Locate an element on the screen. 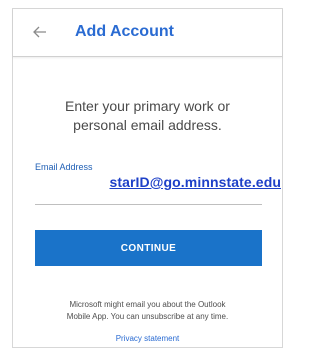  back-button is located at coordinates (40, 32).